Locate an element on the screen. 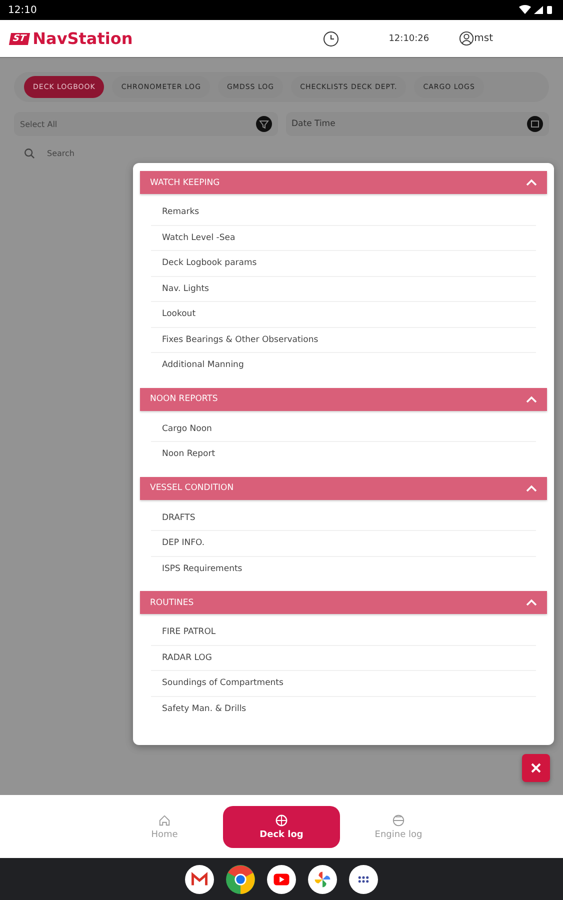  status-icons is located at coordinates (537, 10).